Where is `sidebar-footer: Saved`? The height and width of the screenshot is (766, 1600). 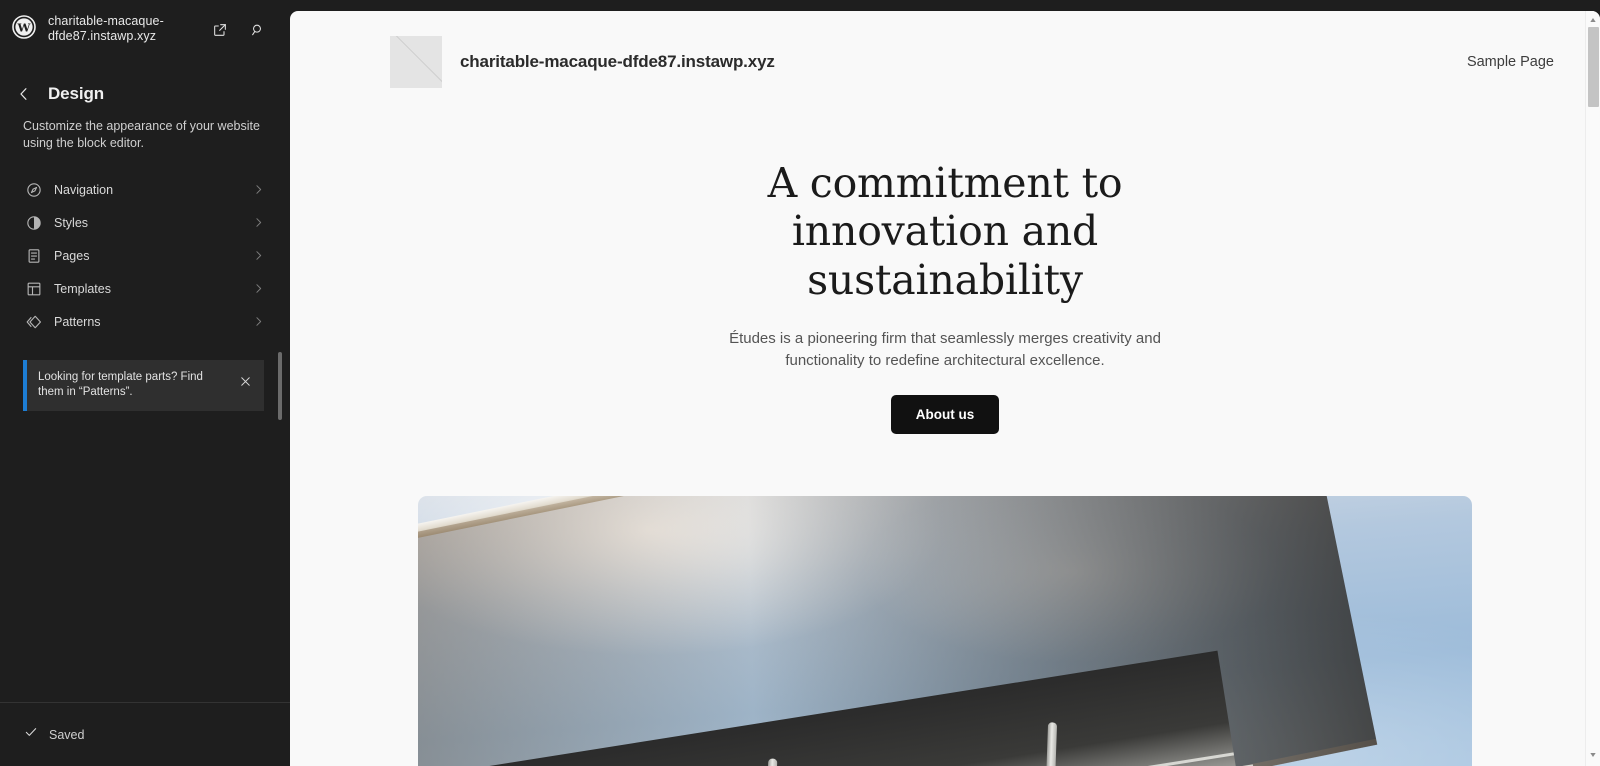
sidebar-footer: Saved is located at coordinates (145, 734).